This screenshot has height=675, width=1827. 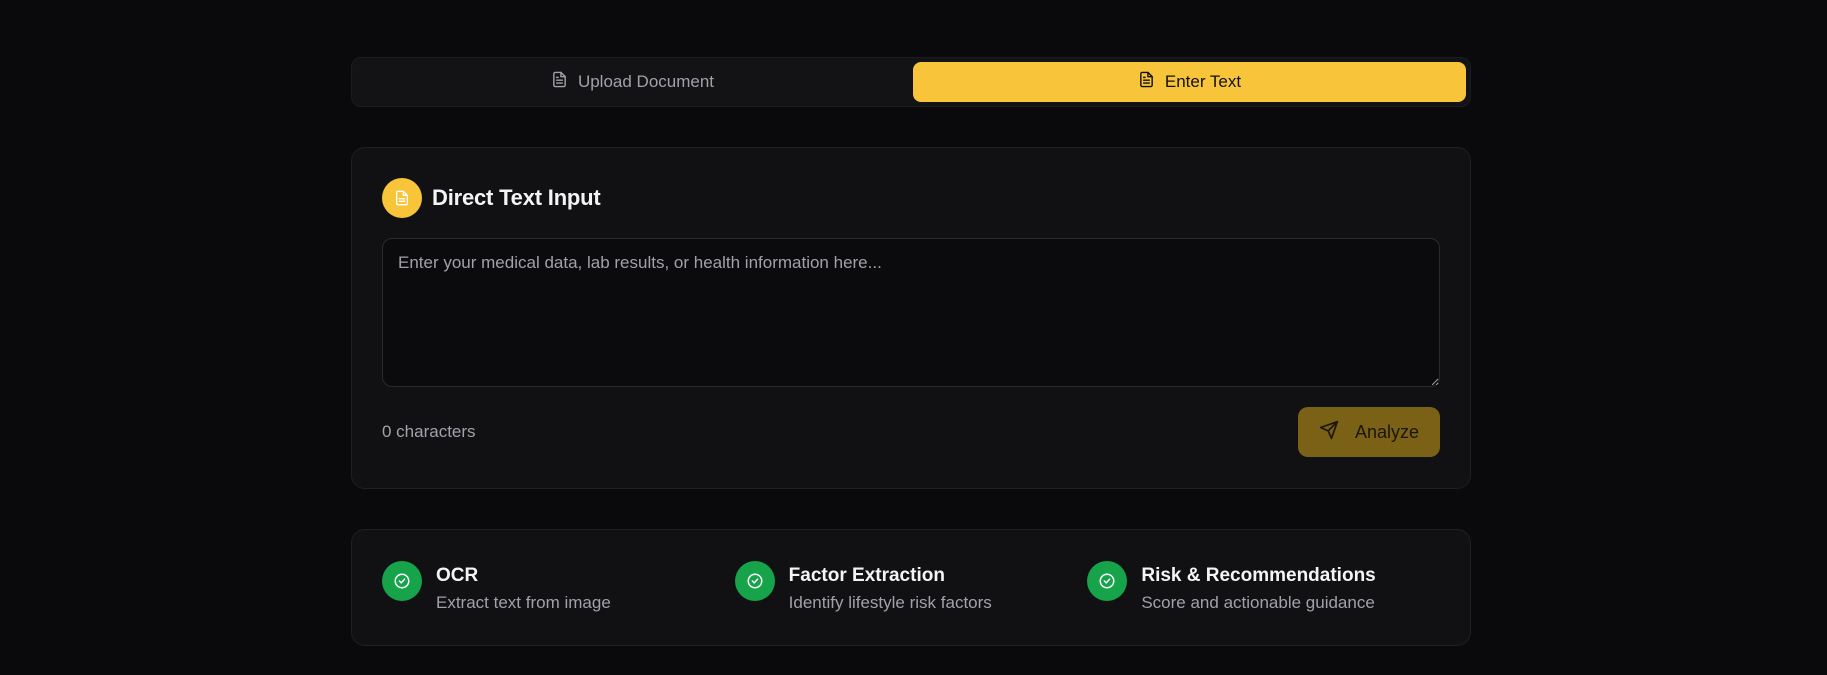 I want to click on medical-text-input, so click(x=911, y=312).